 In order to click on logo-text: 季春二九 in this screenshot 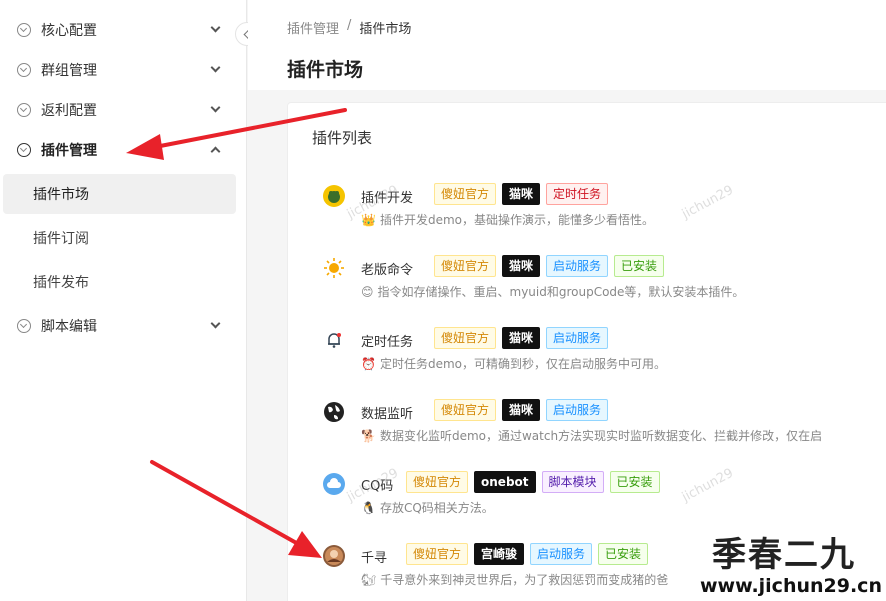, I will do `click(784, 555)`.